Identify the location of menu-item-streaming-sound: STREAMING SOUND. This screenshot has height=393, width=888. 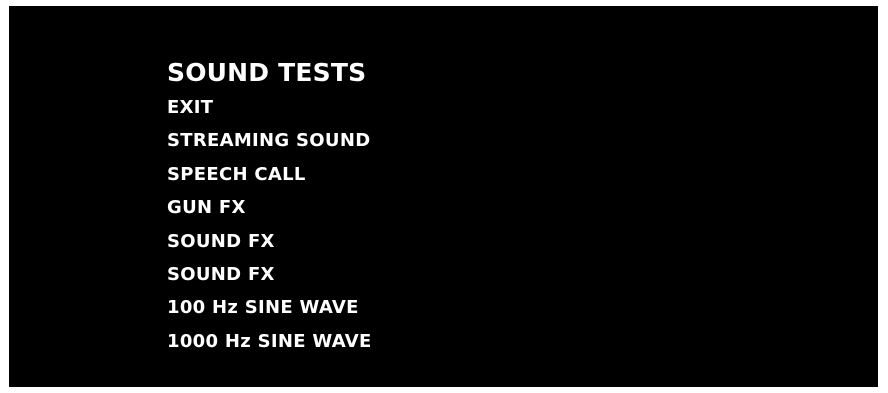
(269, 140).